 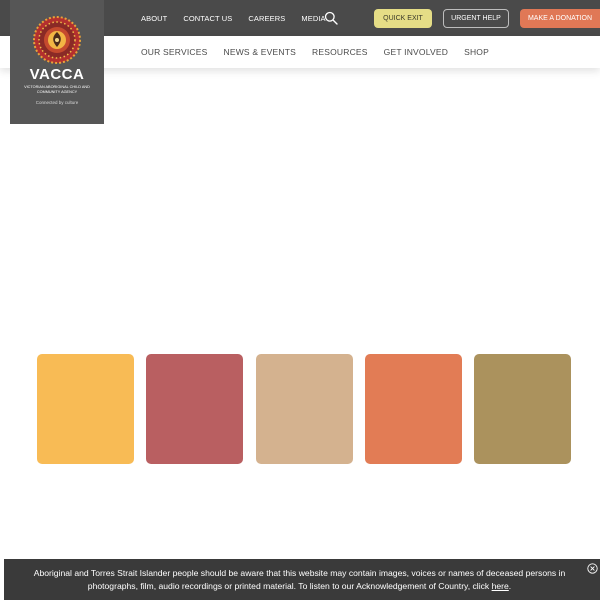 What do you see at coordinates (85, 409) in the screenshot?
I see `swatch-yellow` at bounding box center [85, 409].